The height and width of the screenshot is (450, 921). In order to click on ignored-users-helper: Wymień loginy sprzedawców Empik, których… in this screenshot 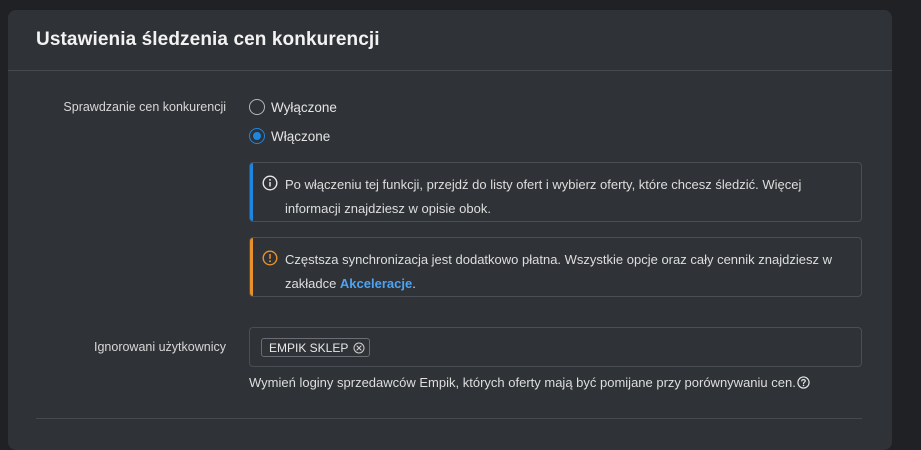, I will do `click(529, 382)`.